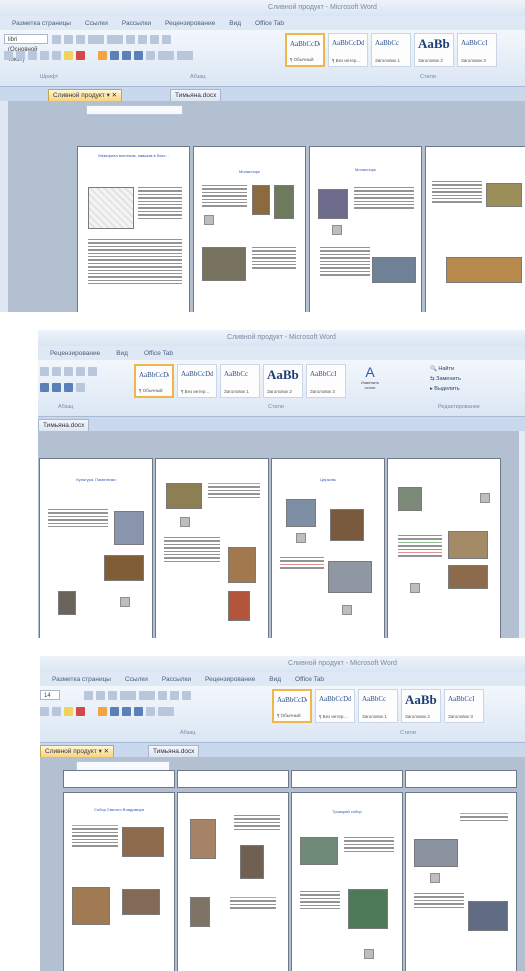  Describe the element at coordinates (347, 882) in the screenshot. I see `page-thumbnail: Троицкий собор` at that location.